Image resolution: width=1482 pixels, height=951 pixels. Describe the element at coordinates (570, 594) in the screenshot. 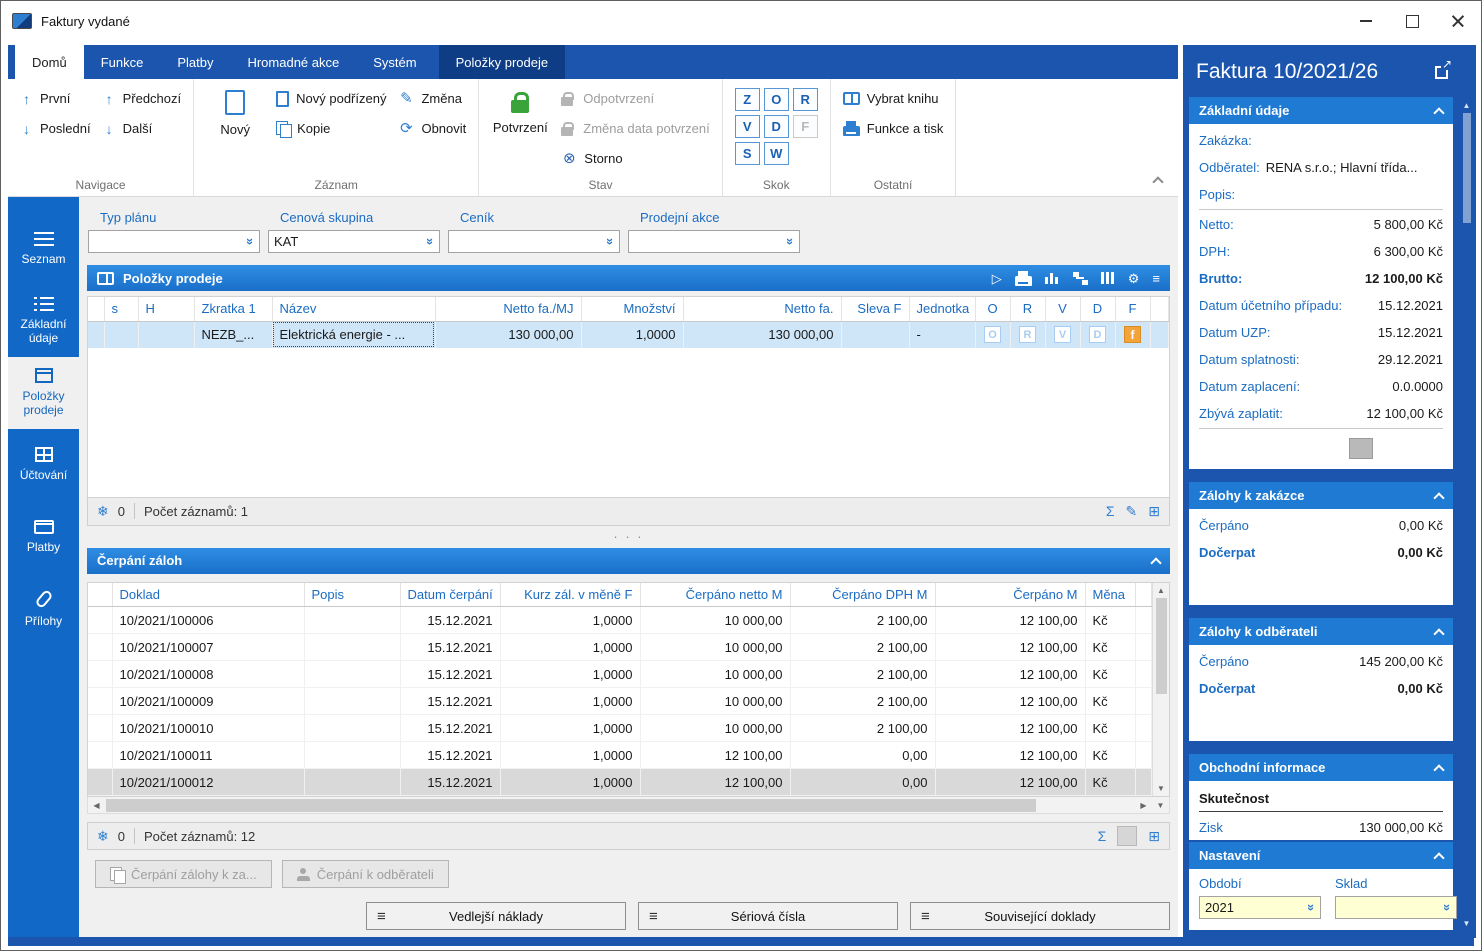

I see `column-header: Kurz zál. v měně F` at that location.